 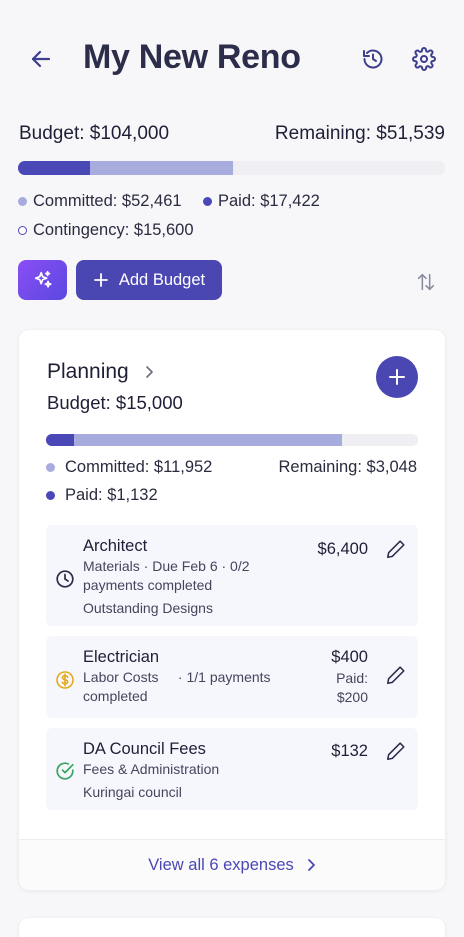 I want to click on expense-name: Architect, so click(x=115, y=546).